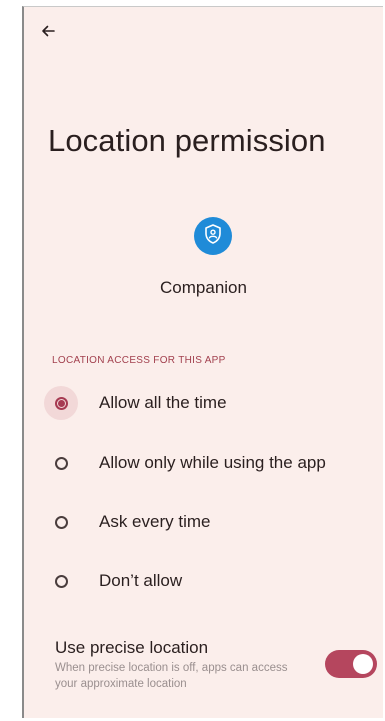 This screenshot has width=385, height=721. Describe the element at coordinates (163, 402) in the screenshot. I see `option-label: Allow all the time` at that location.